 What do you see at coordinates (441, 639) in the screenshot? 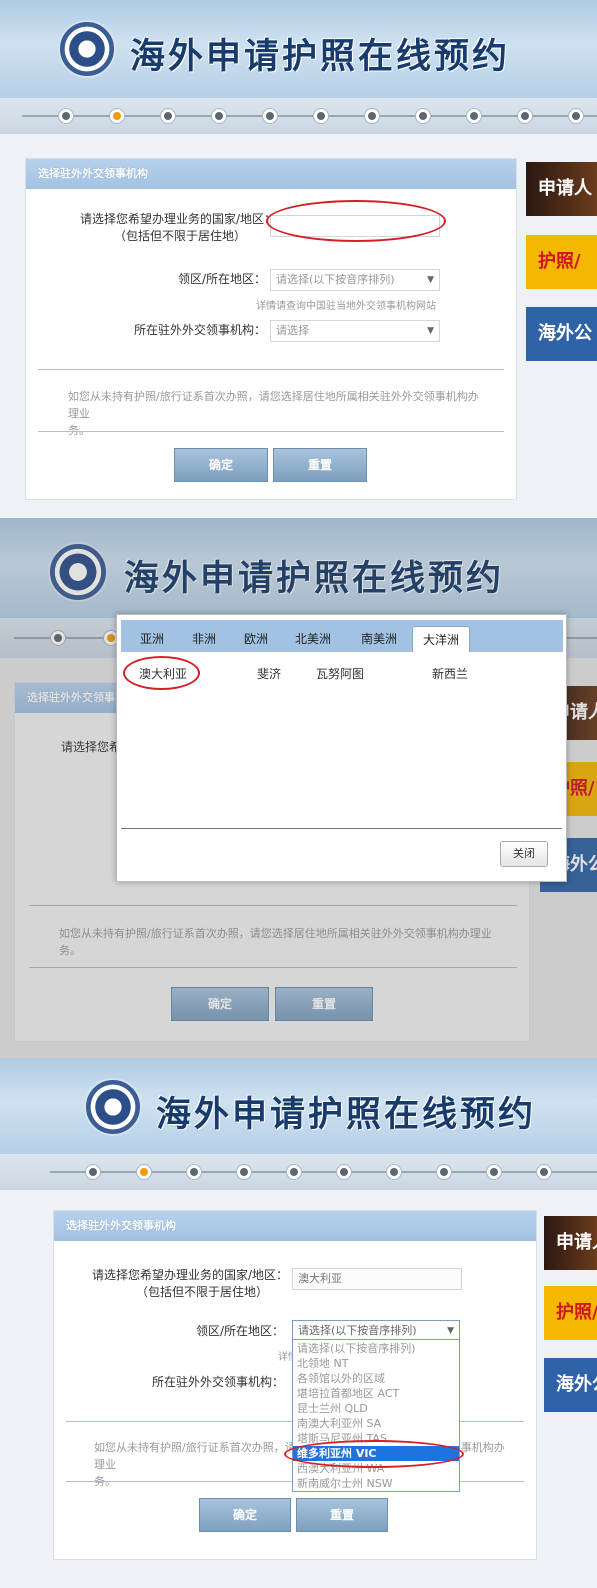
I see `tab-oceania: 大洋洲` at bounding box center [441, 639].